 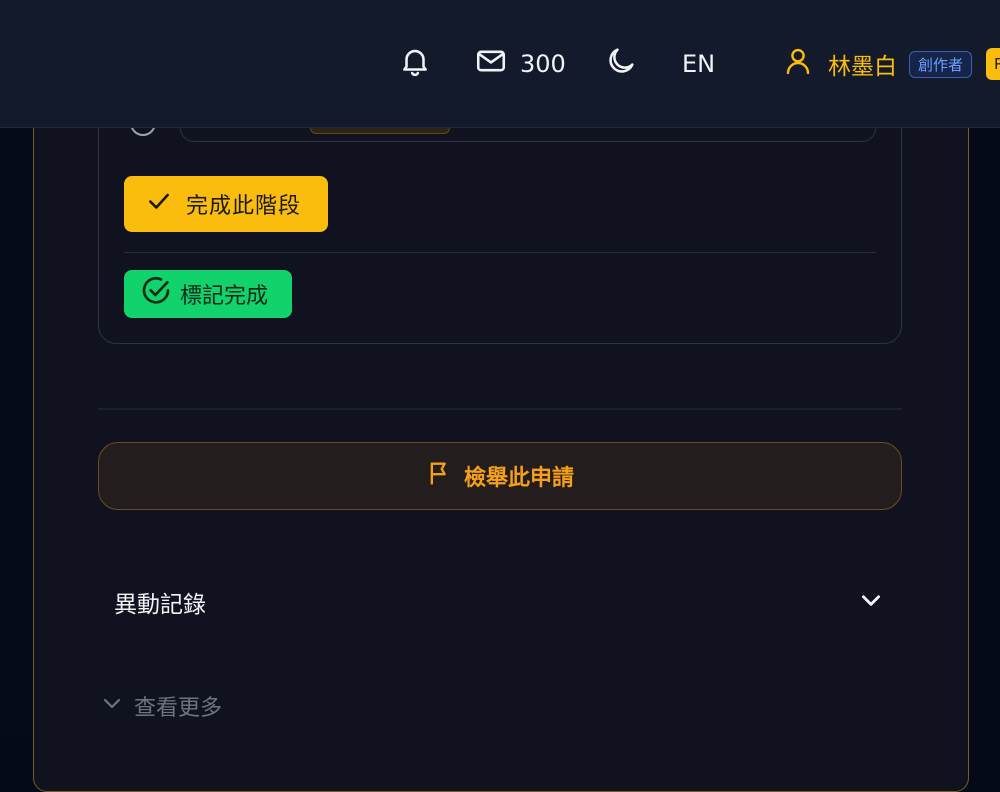 What do you see at coordinates (500, 252) in the screenshot?
I see `divider` at bounding box center [500, 252].